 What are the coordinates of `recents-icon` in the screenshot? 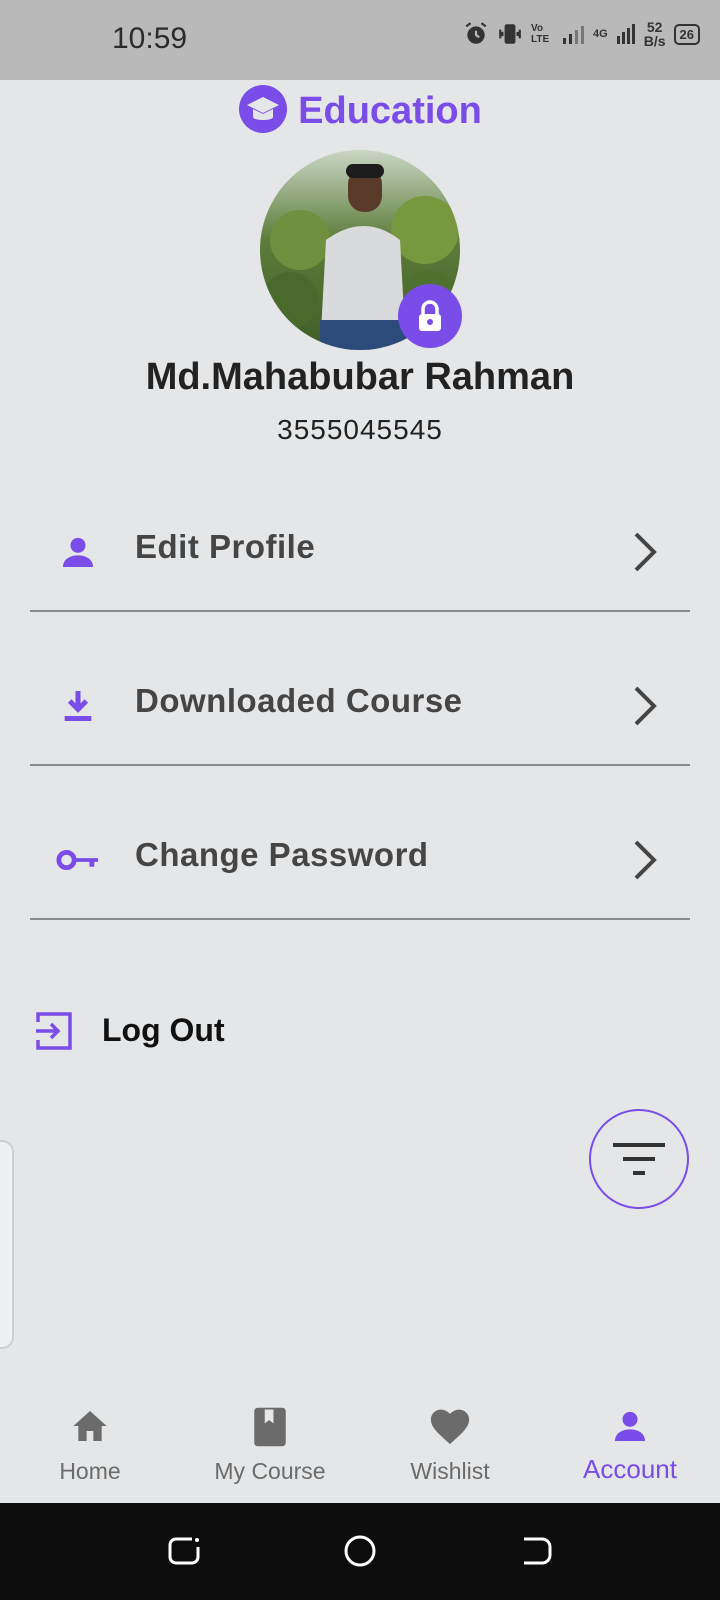 It's located at (184, 1553).